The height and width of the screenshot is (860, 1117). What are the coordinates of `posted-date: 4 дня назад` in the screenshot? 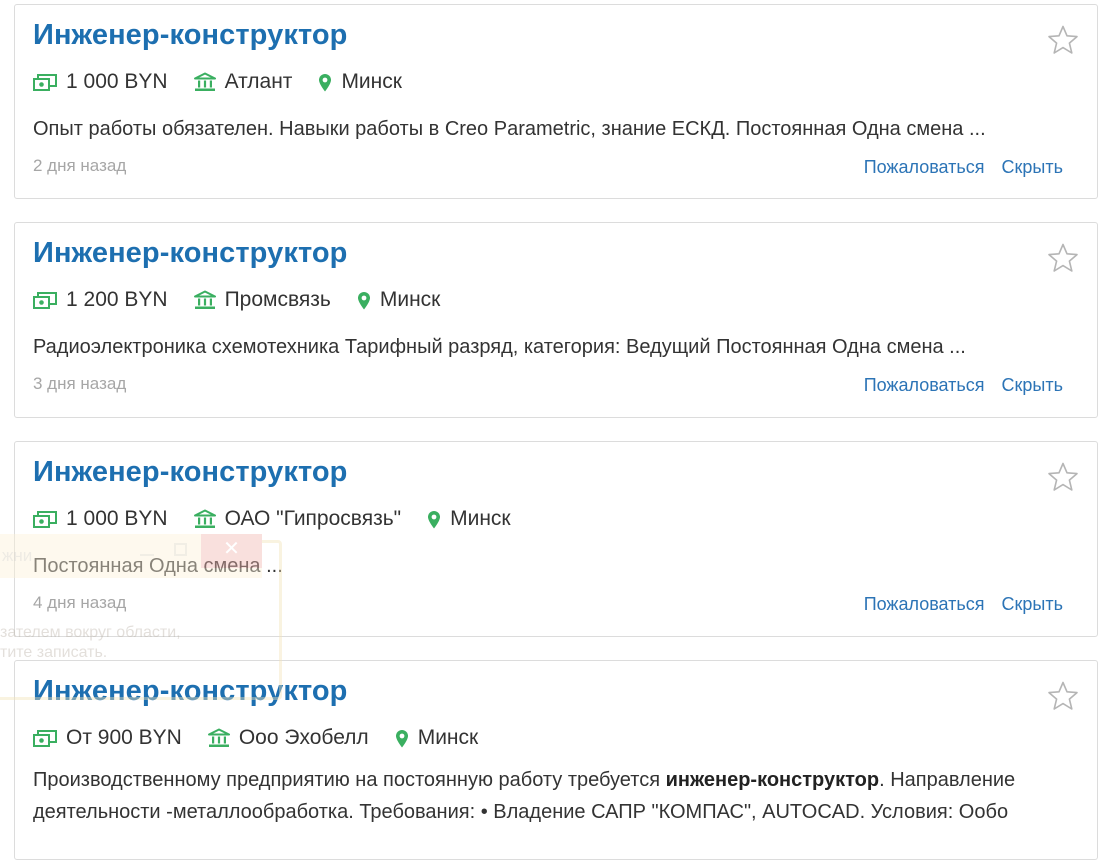 It's located at (80, 602).